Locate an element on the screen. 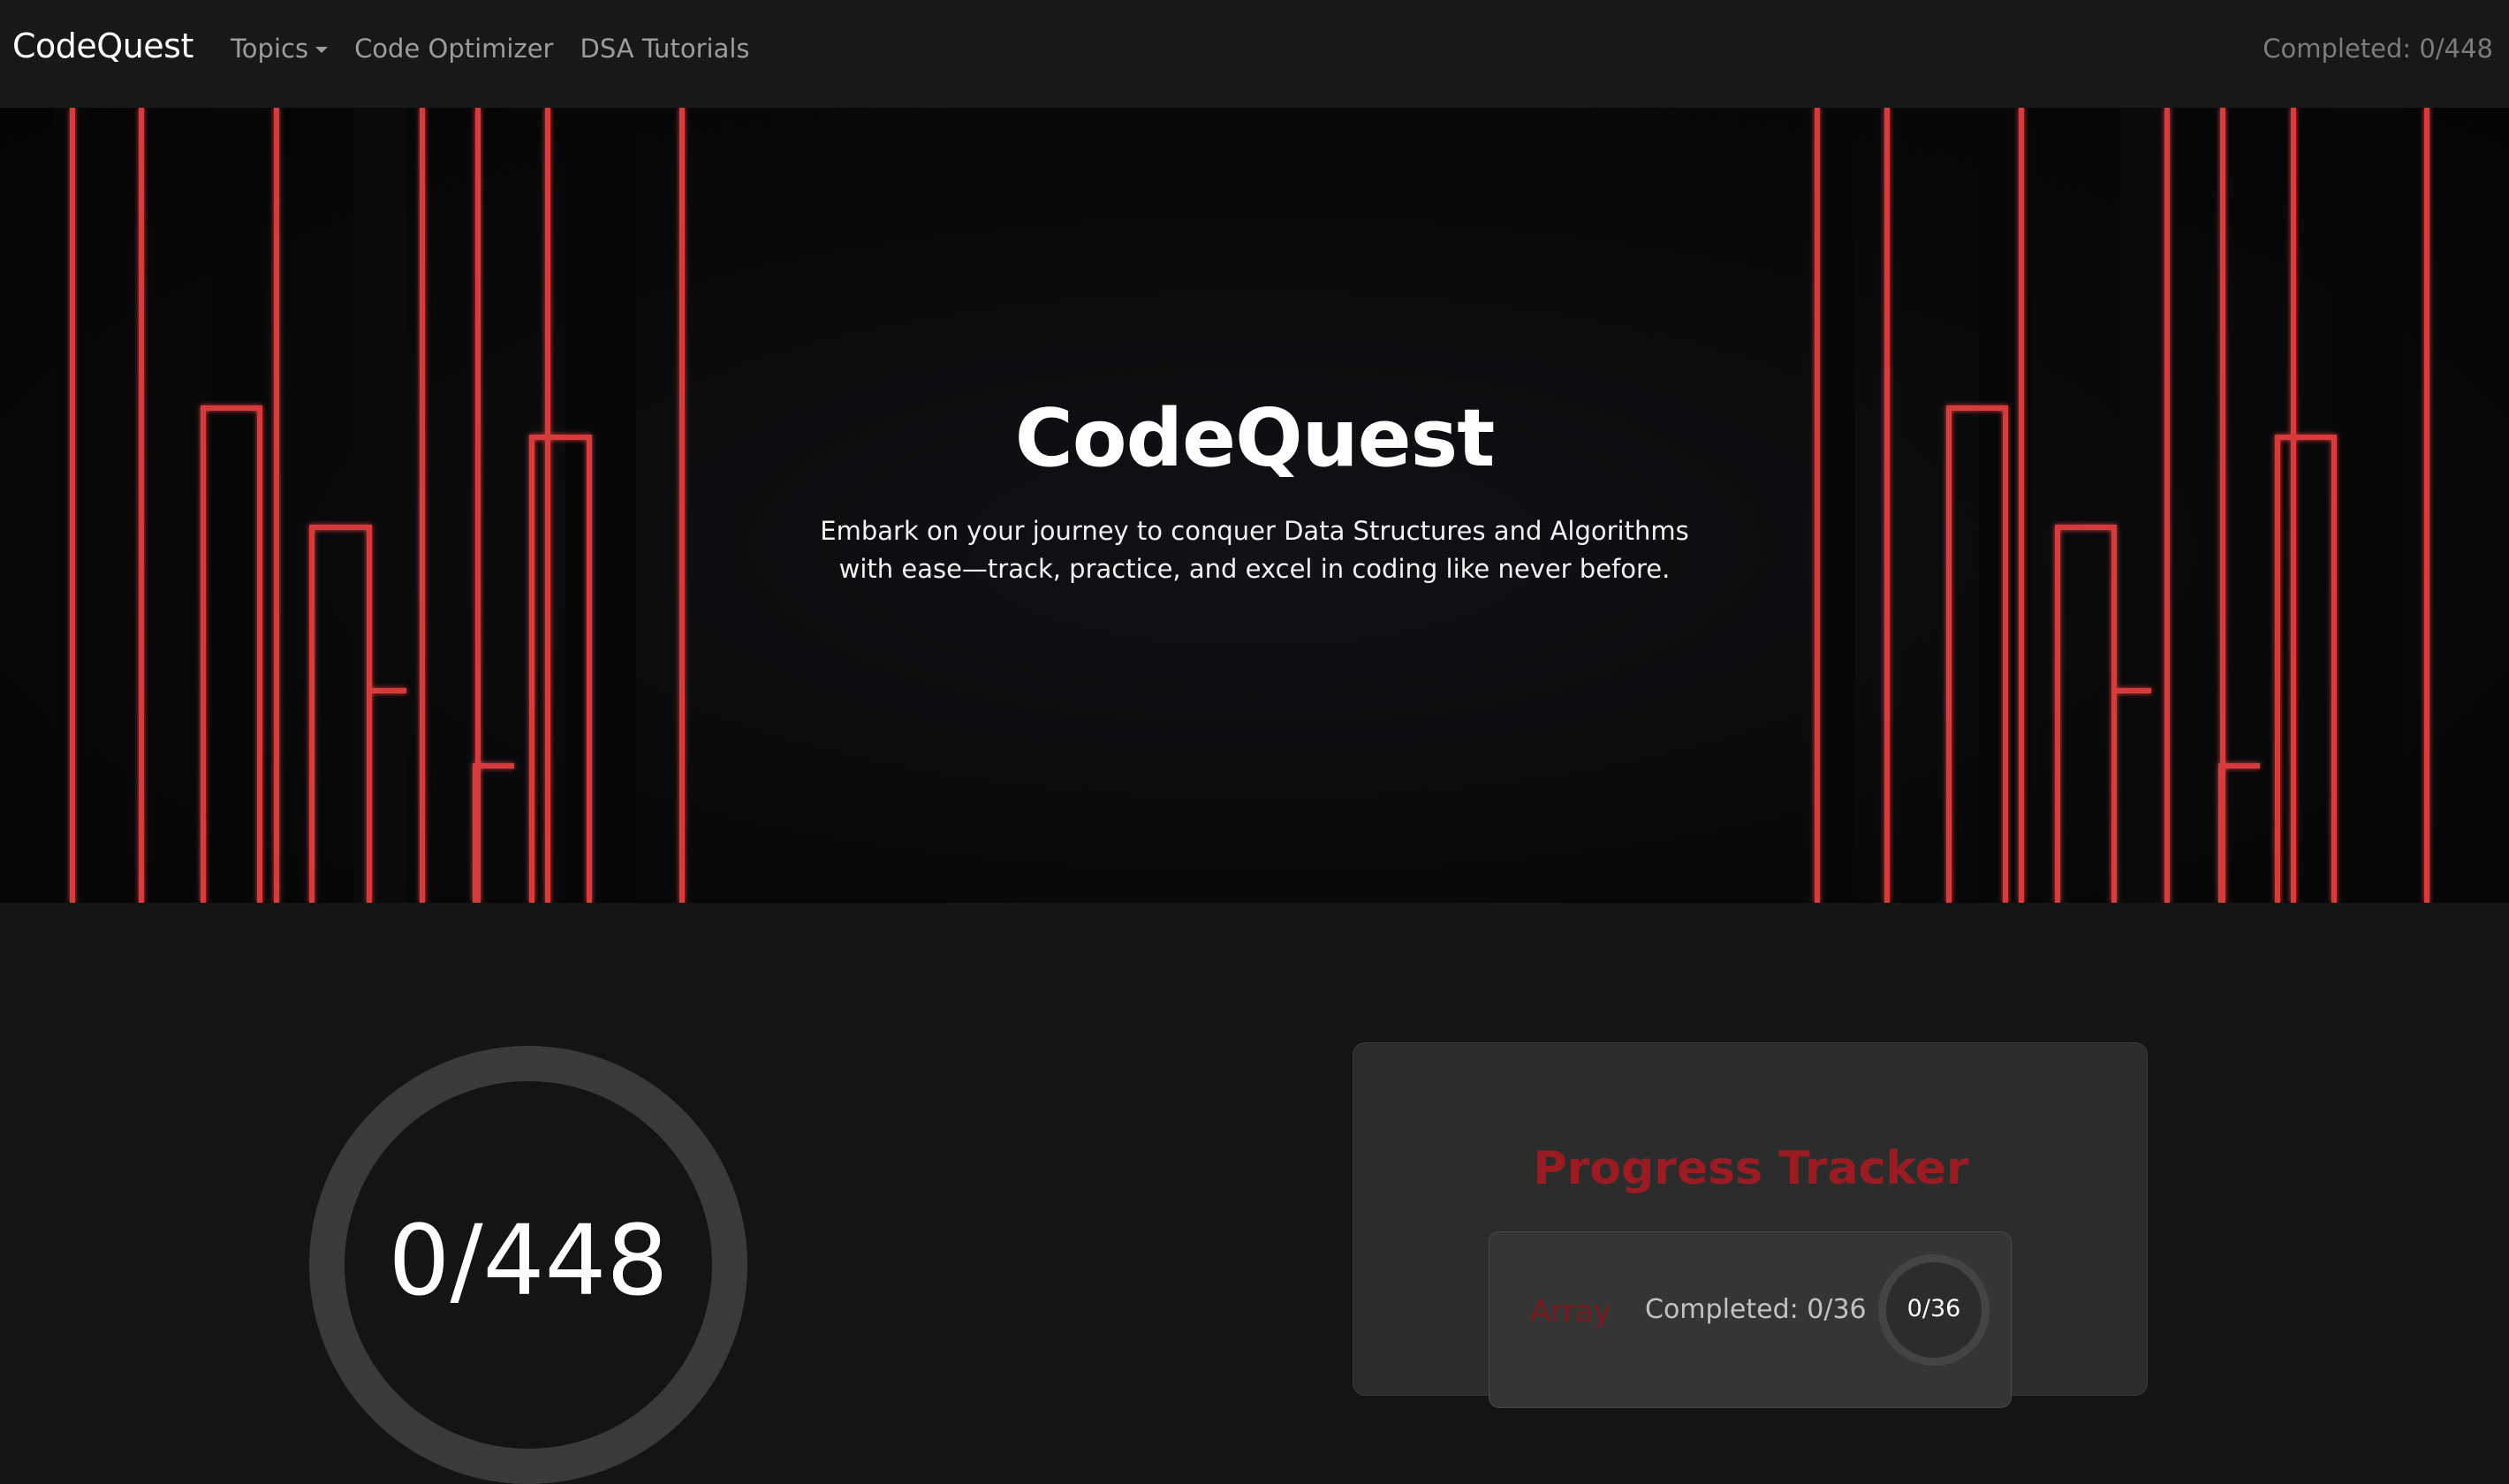 The height and width of the screenshot is (1484, 2509). nav-completed-count: Completed: 0/448 is located at coordinates (2378, 49).